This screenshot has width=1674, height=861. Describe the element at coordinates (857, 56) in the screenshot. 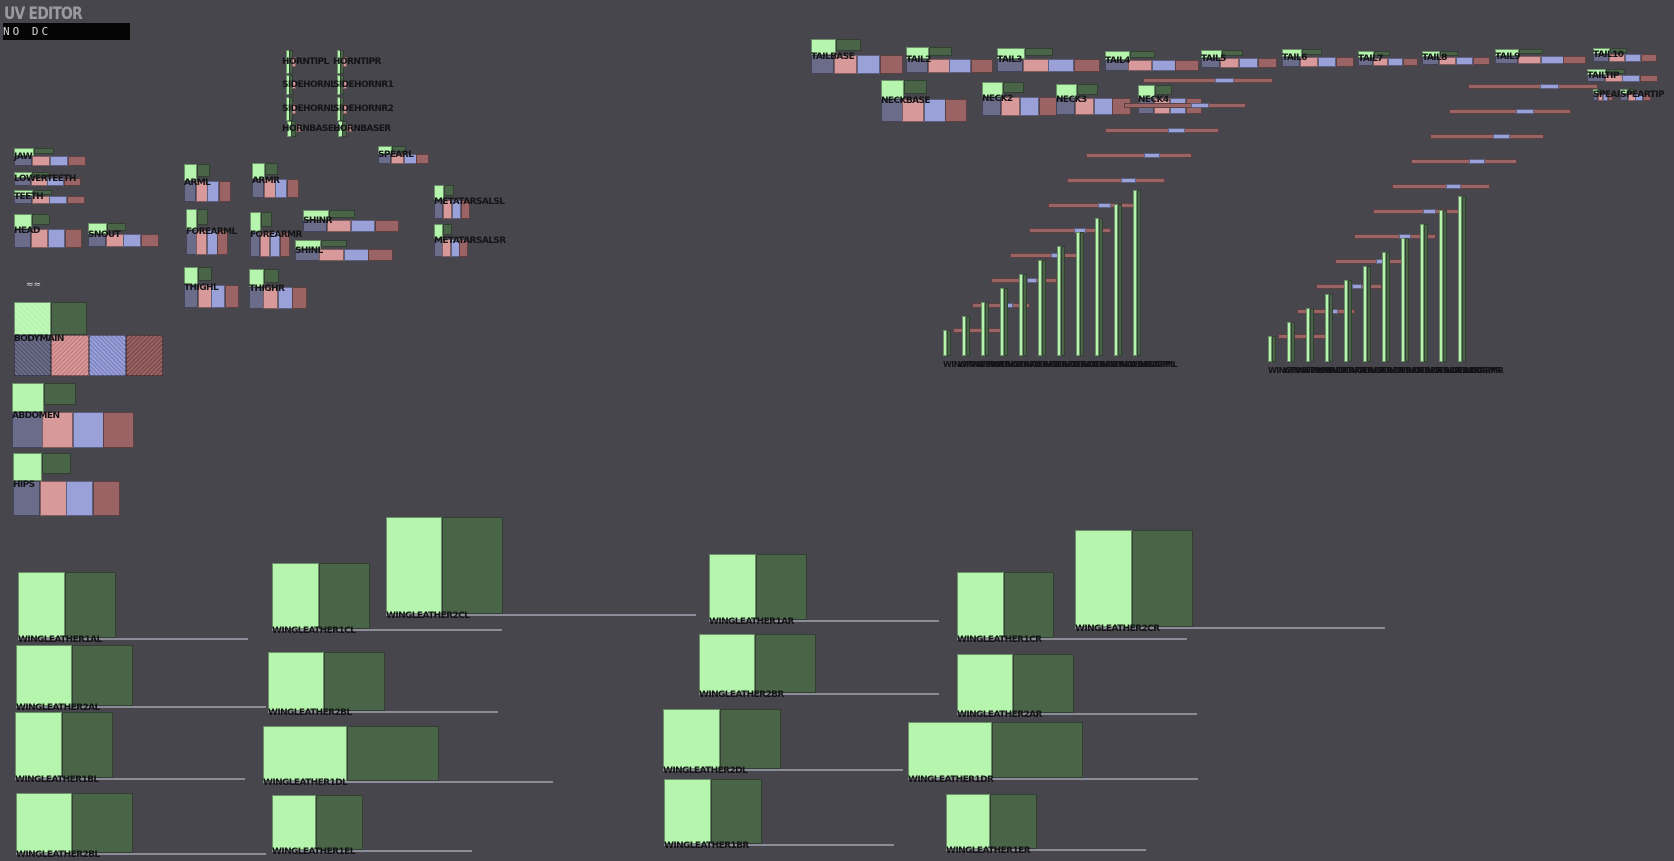

I see `uv-island-tailbase: TAILBASE` at that location.